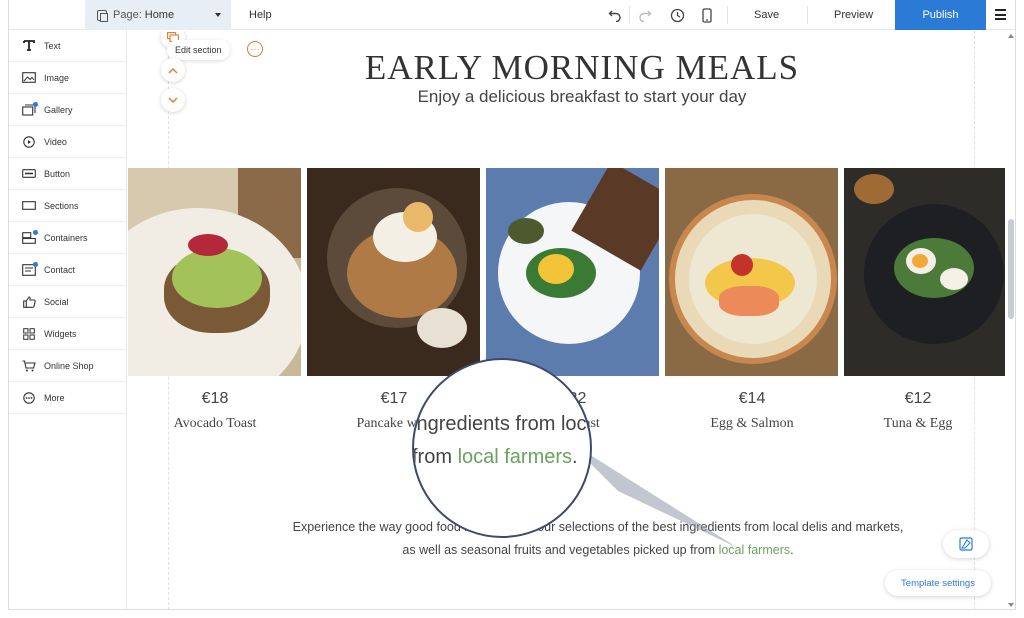 This screenshot has width=1024, height=618. Describe the element at coordinates (57, 173) in the screenshot. I see `sidebar-item-label: Button` at that location.